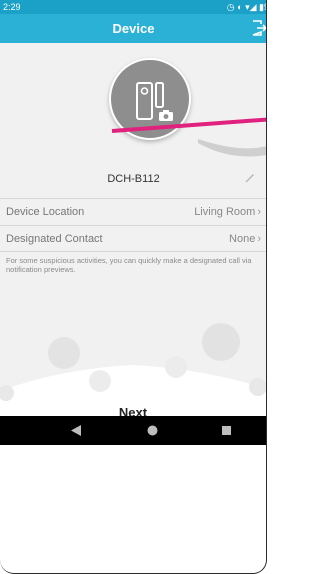 This screenshot has width=320, height=574. What do you see at coordinates (152, 430) in the screenshot?
I see `home-icon` at bounding box center [152, 430].